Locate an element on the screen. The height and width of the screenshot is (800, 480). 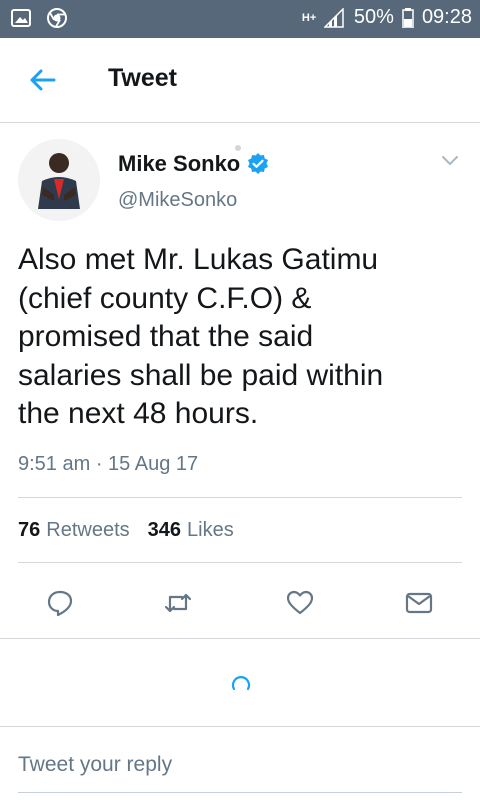
status-time: 09:28 is located at coordinates (446, 17).